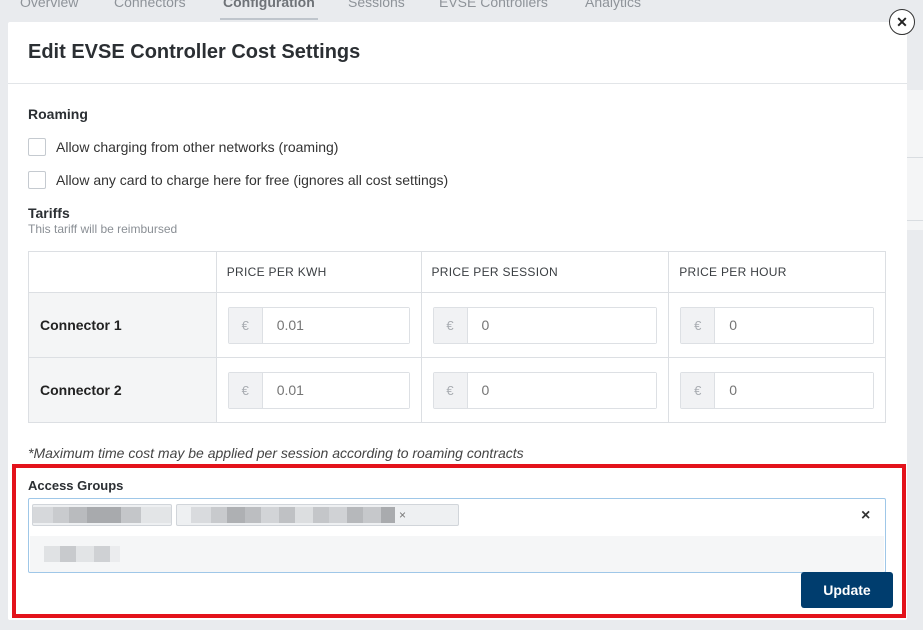 The width and height of the screenshot is (923, 630). Describe the element at coordinates (402, 515) in the screenshot. I see `remove-chip-icon: ×` at that location.